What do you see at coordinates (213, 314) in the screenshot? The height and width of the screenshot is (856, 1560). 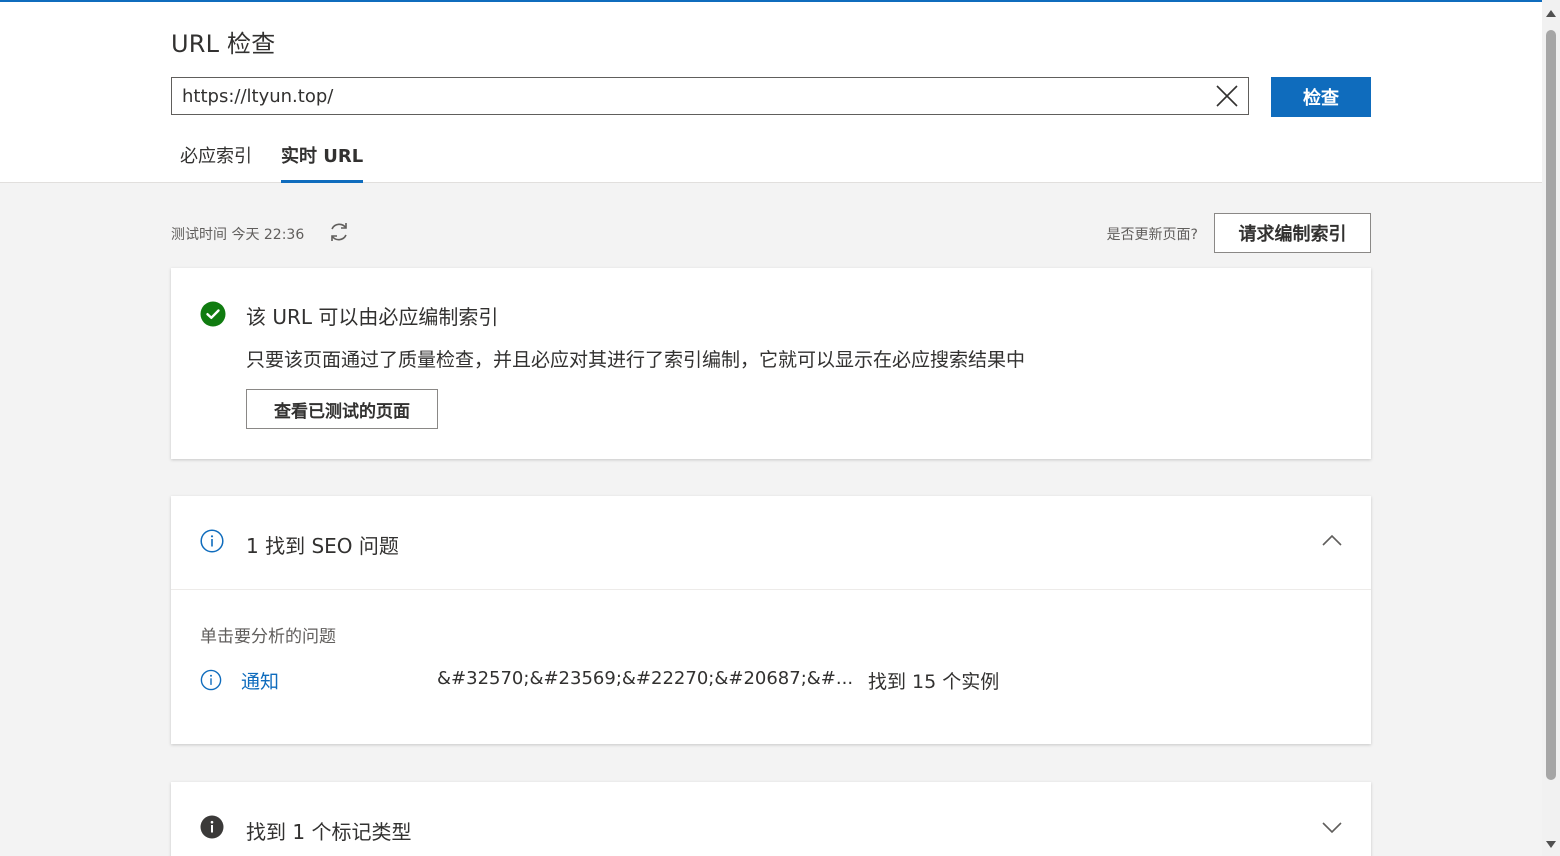 I see `check-circle-icon` at bounding box center [213, 314].